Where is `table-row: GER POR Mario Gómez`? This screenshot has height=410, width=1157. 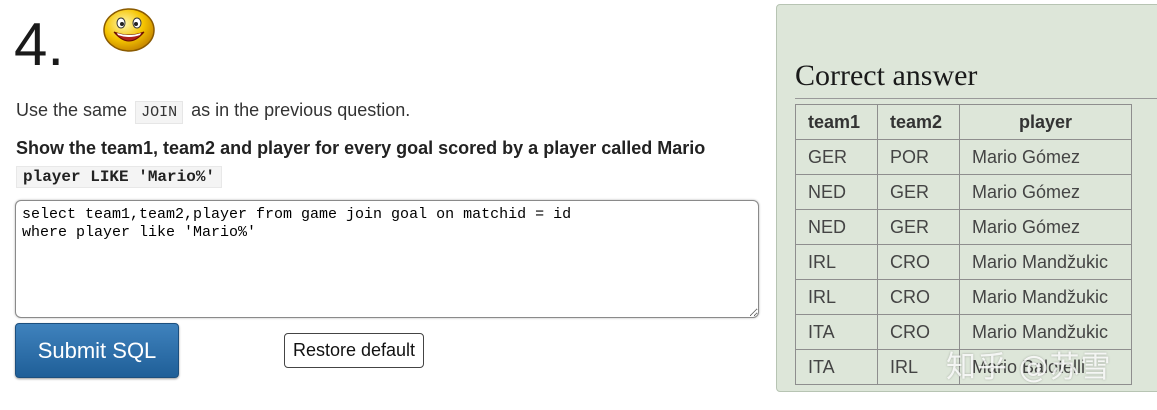 table-row: GER POR Mario Gómez is located at coordinates (963, 157).